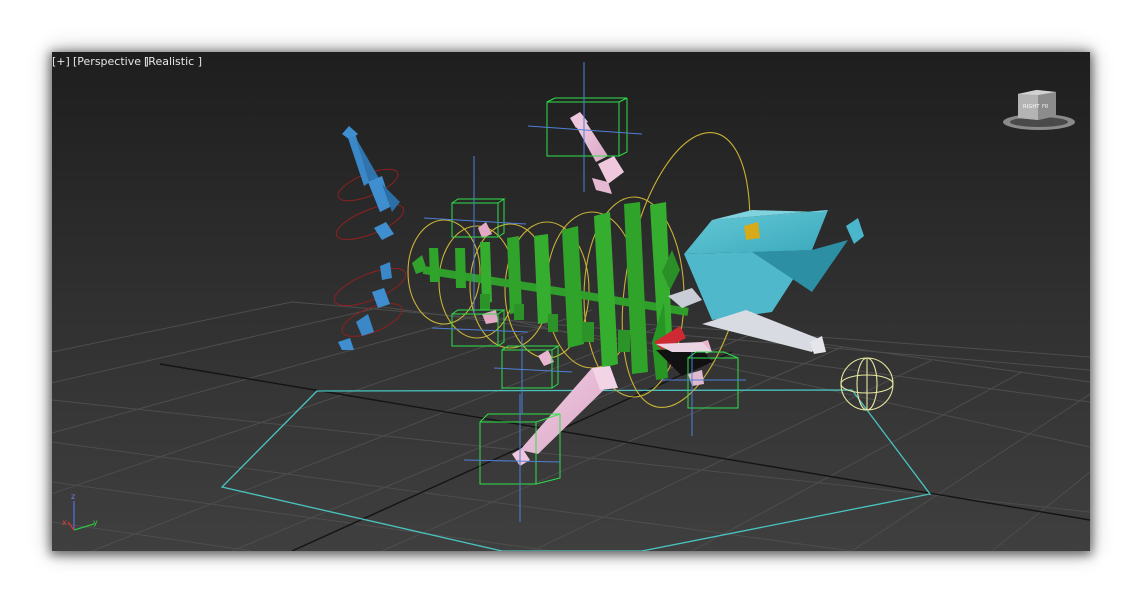 This screenshot has width=1142, height=604. Describe the element at coordinates (64, 522) in the screenshot. I see `axis-x-label: x` at that location.